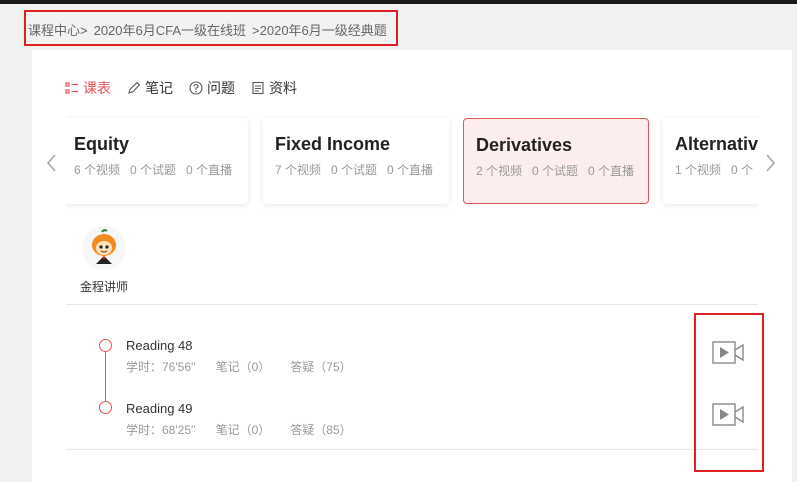  Describe the element at coordinates (321, 430) in the screenshot. I see `reading-qa: 答疑（85）` at that location.